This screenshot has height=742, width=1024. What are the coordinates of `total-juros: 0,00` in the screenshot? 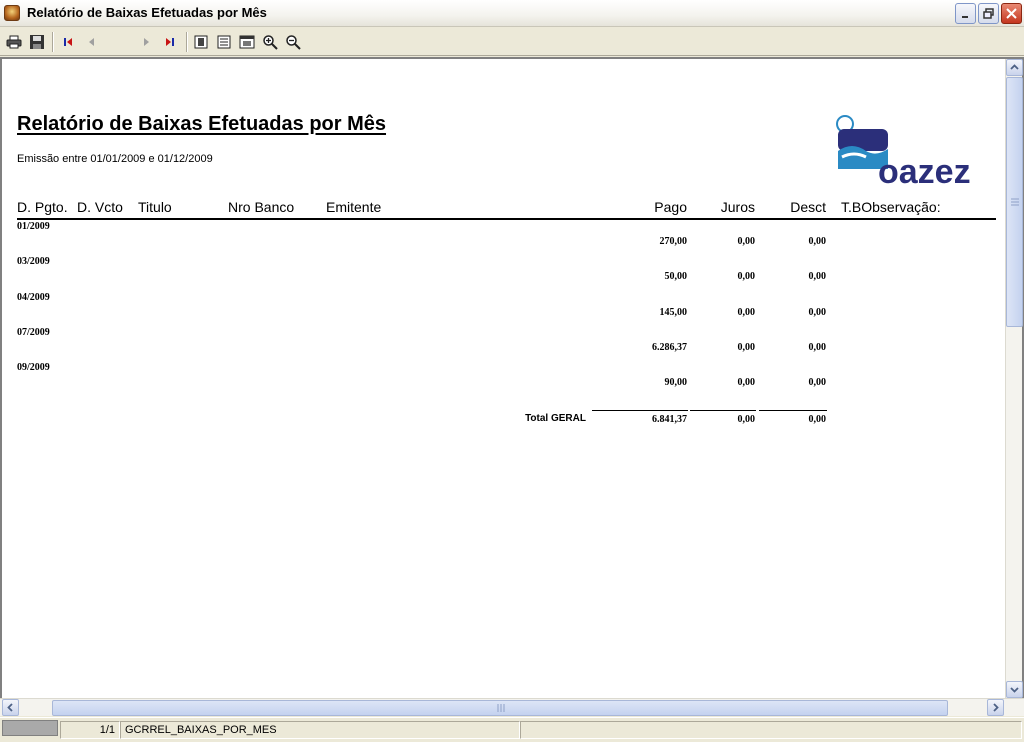 It's located at (746, 419).